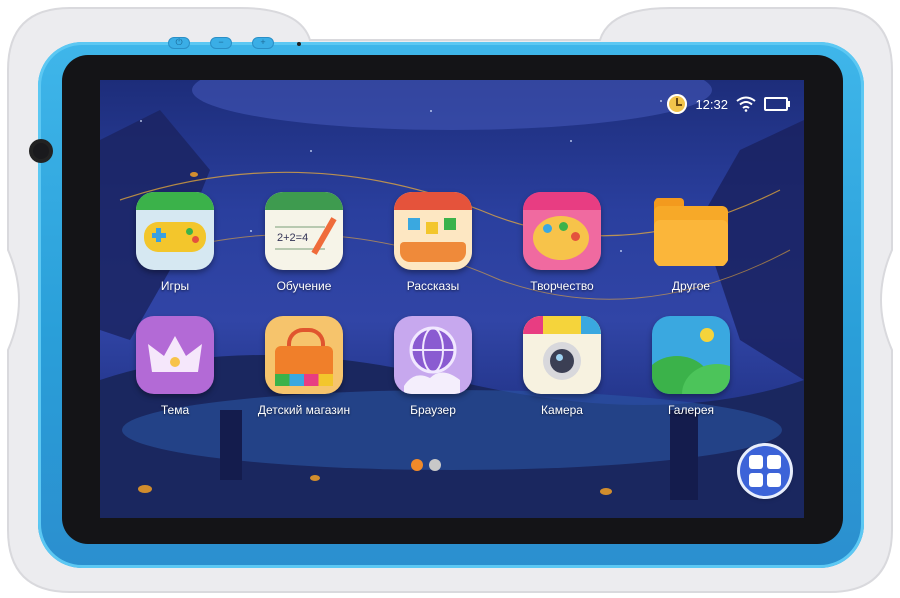  What do you see at coordinates (691, 231) in the screenshot?
I see `folder-icon` at bounding box center [691, 231].